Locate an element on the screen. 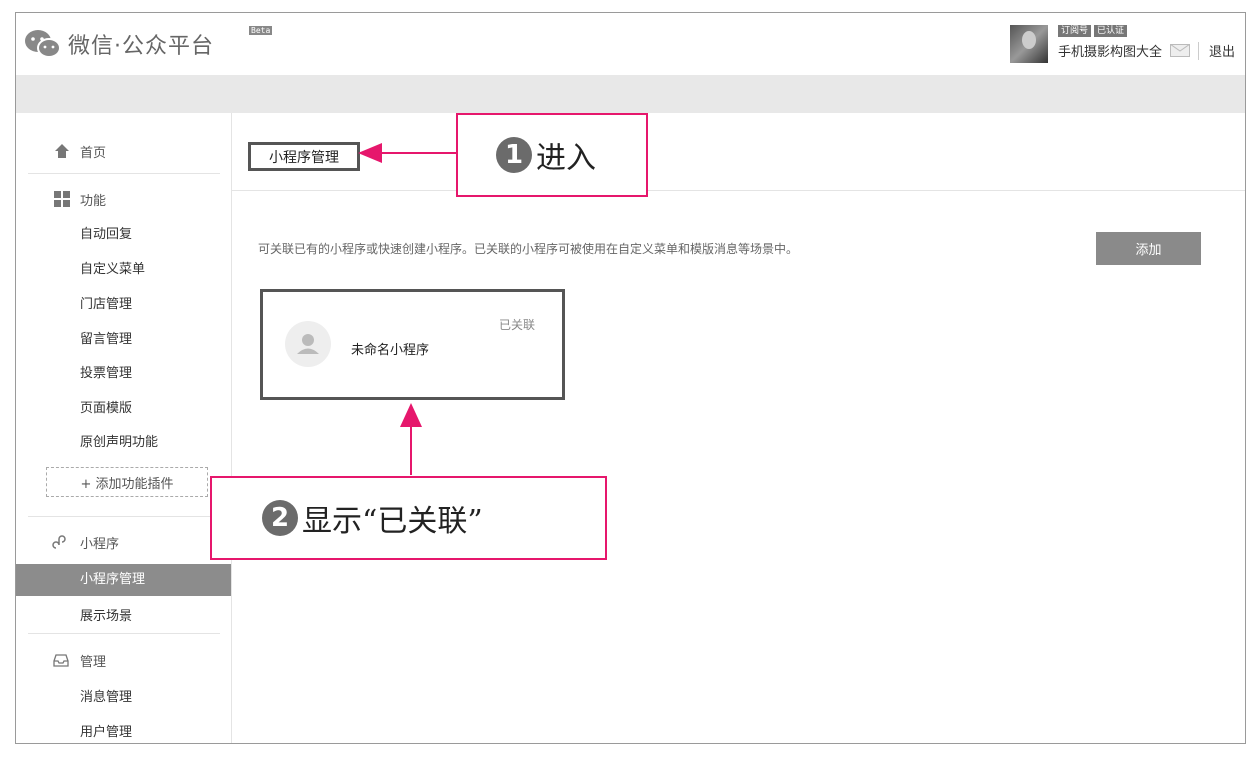 Image resolution: width=1260 pixels, height=757 pixels. annotation-step-2: 2 显示“已关联” is located at coordinates (408, 518).